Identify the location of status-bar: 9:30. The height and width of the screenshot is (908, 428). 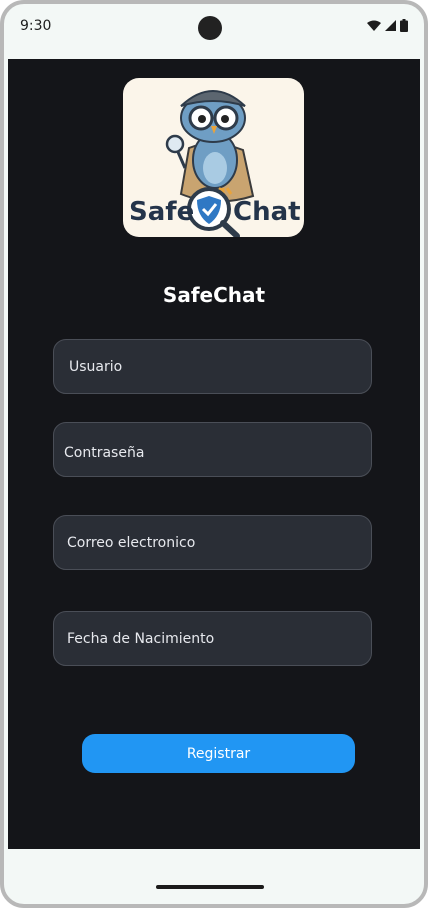
(214, 31).